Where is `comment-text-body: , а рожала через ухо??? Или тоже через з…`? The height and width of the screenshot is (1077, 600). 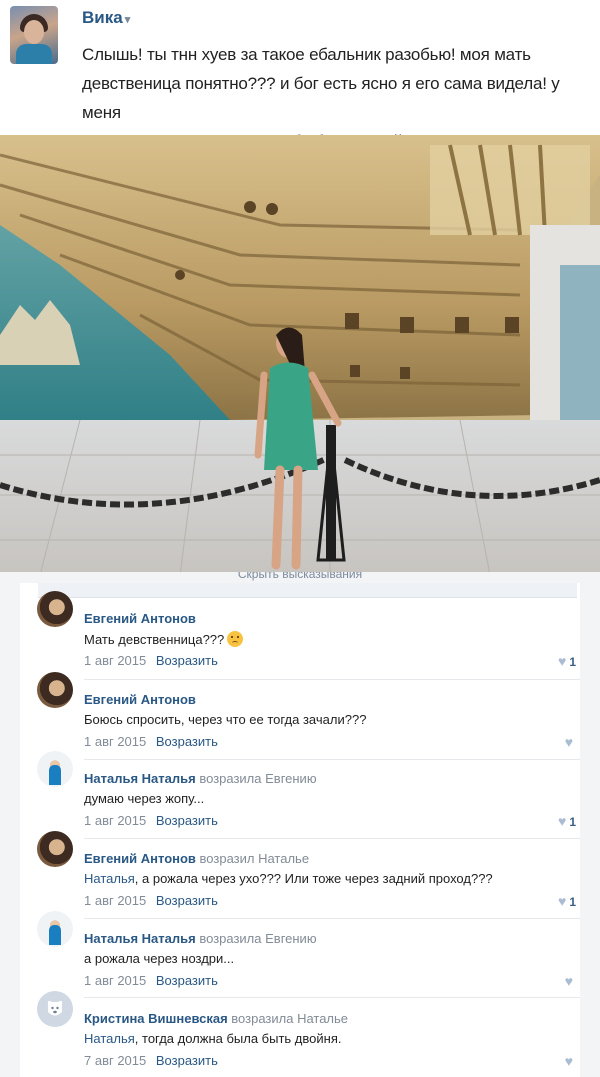
comment-text-body: , а рожала через ухо??? Или тоже через з… is located at coordinates (313, 878).